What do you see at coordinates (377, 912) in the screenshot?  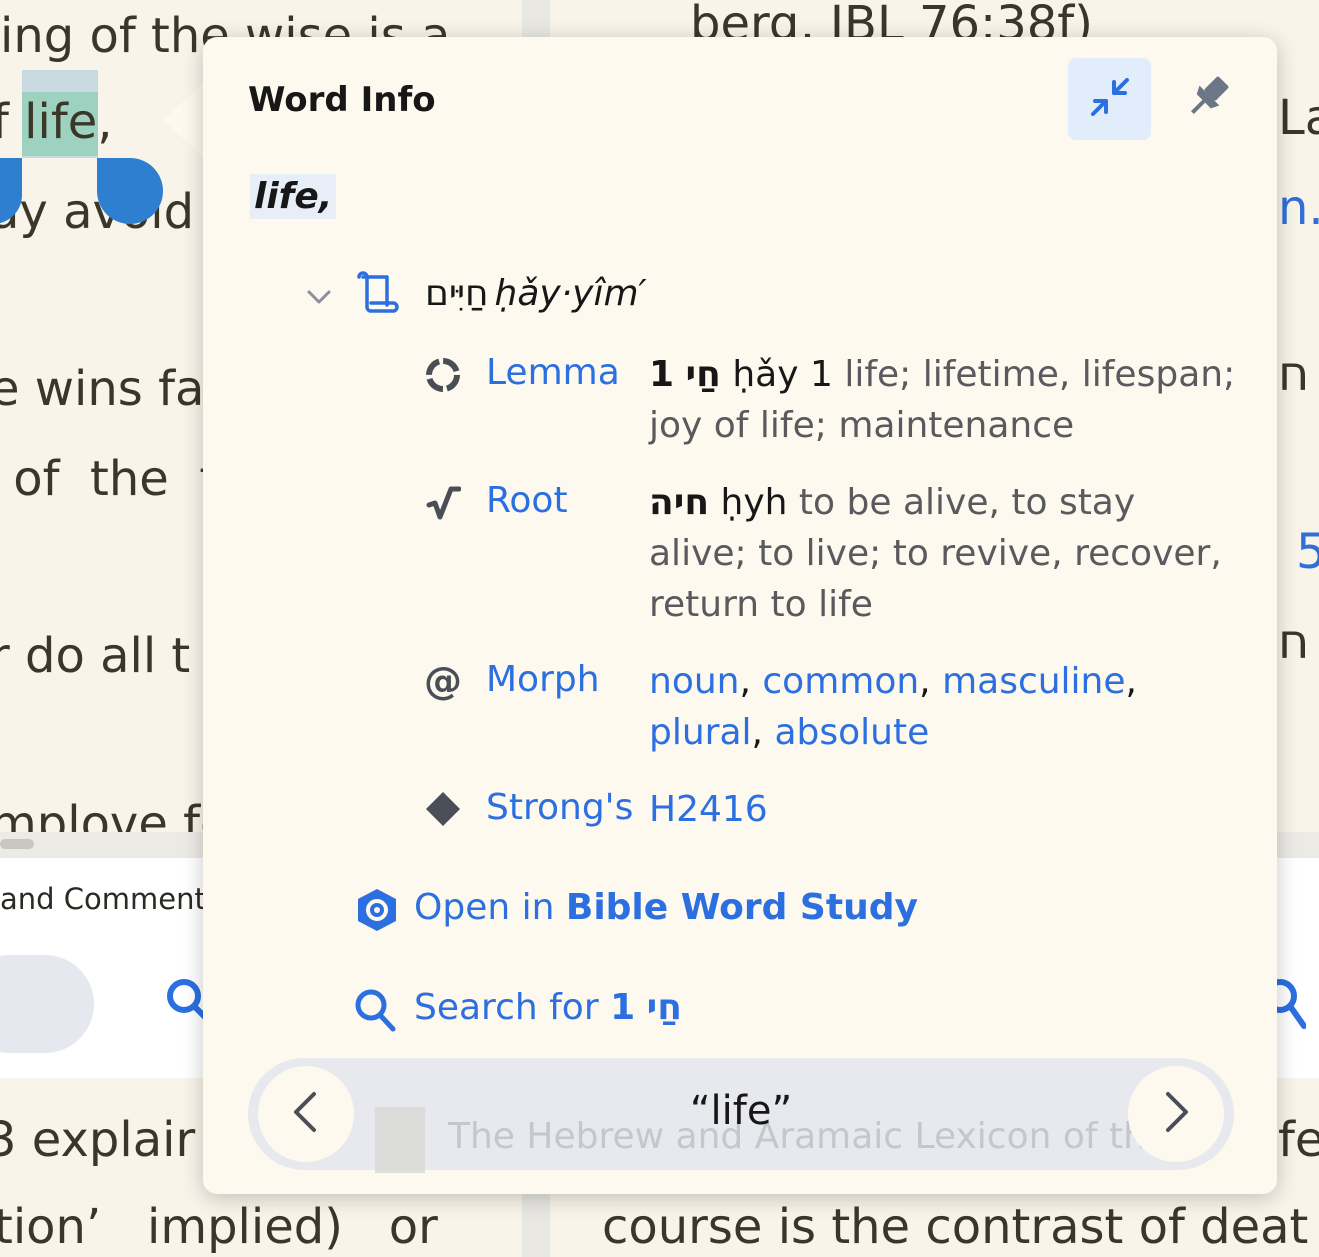 I see `word-study-hexagon-icon` at bounding box center [377, 912].